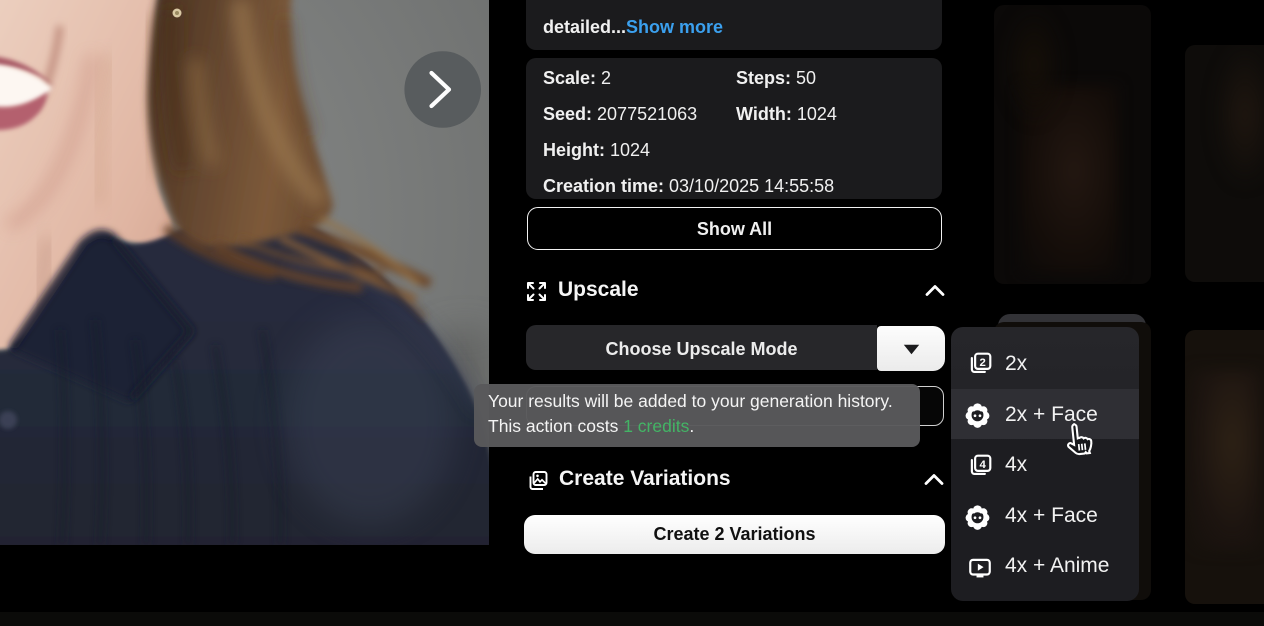 The height and width of the screenshot is (626, 1264). What do you see at coordinates (983, 465) in the screenshot?
I see `svg-text: 4` at bounding box center [983, 465].